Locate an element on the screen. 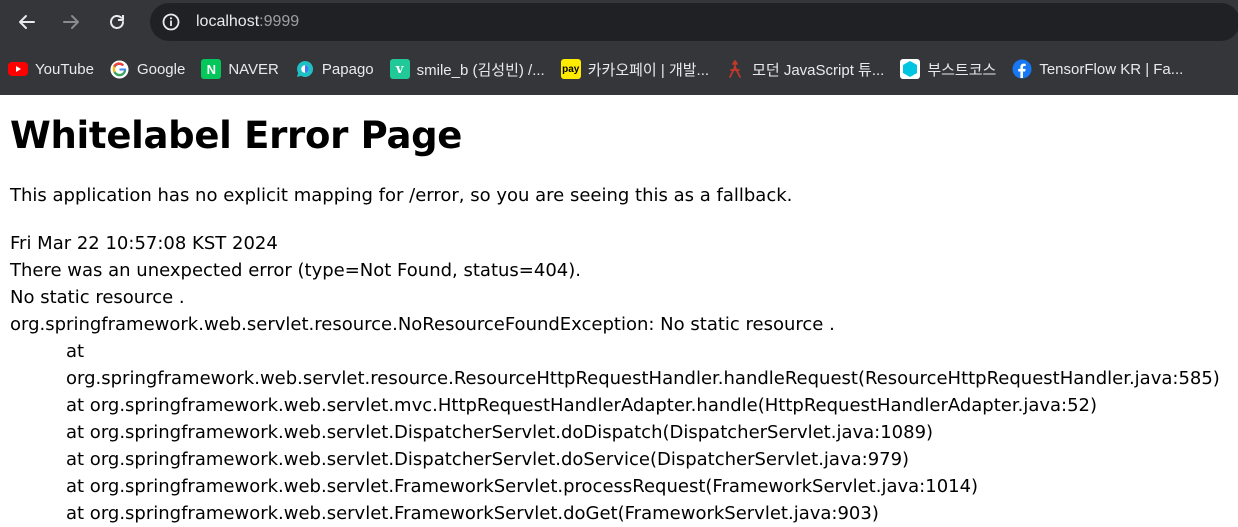 The image size is (1238, 527). bookmark-google: Google is located at coordinates (147, 69).